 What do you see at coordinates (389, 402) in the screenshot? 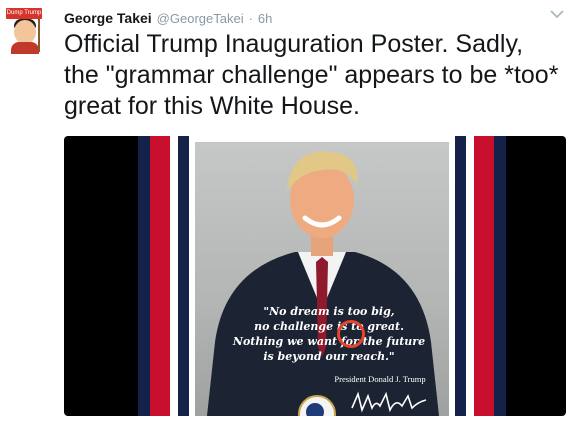
I see `signature` at bounding box center [389, 402].